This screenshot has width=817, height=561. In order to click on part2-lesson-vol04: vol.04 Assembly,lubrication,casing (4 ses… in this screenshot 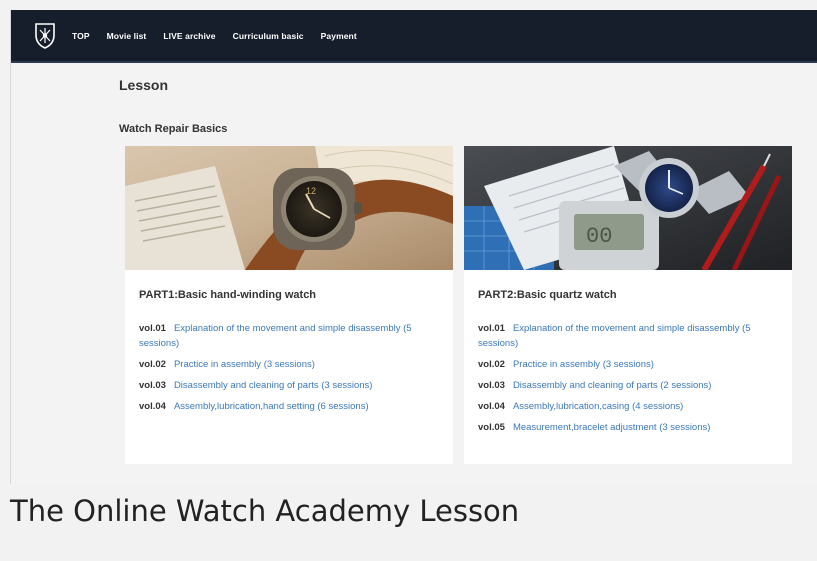, I will do `click(628, 406)`.